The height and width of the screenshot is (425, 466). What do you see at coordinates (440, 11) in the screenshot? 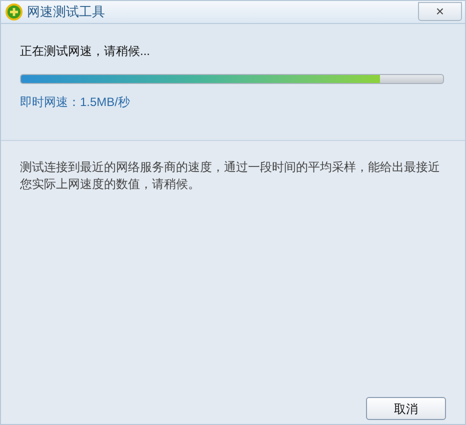
I see `close-button: ×` at bounding box center [440, 11].